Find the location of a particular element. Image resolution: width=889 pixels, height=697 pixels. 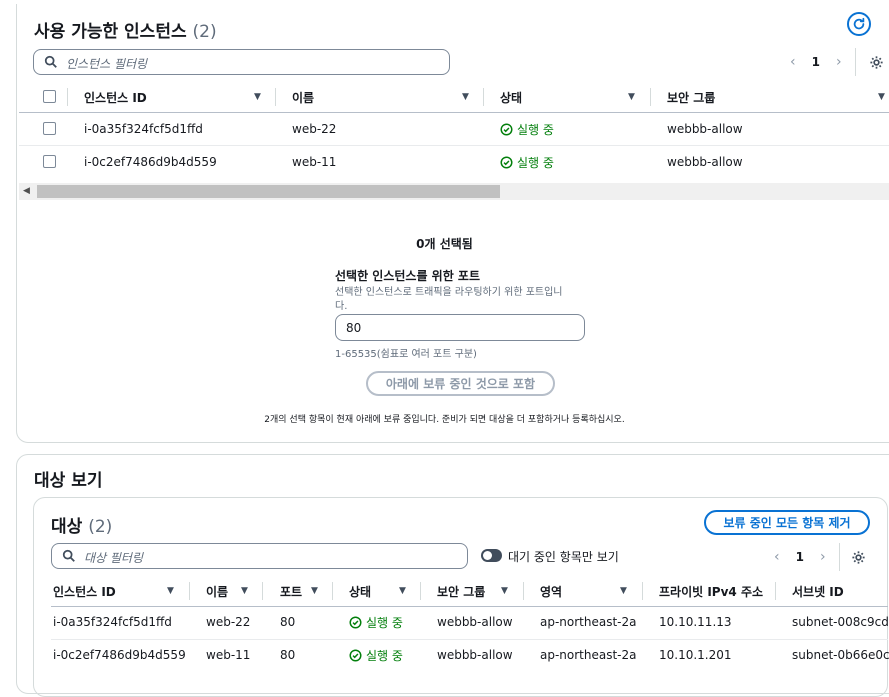

selected-count: 0개 선택됨 is located at coordinates (444, 244).